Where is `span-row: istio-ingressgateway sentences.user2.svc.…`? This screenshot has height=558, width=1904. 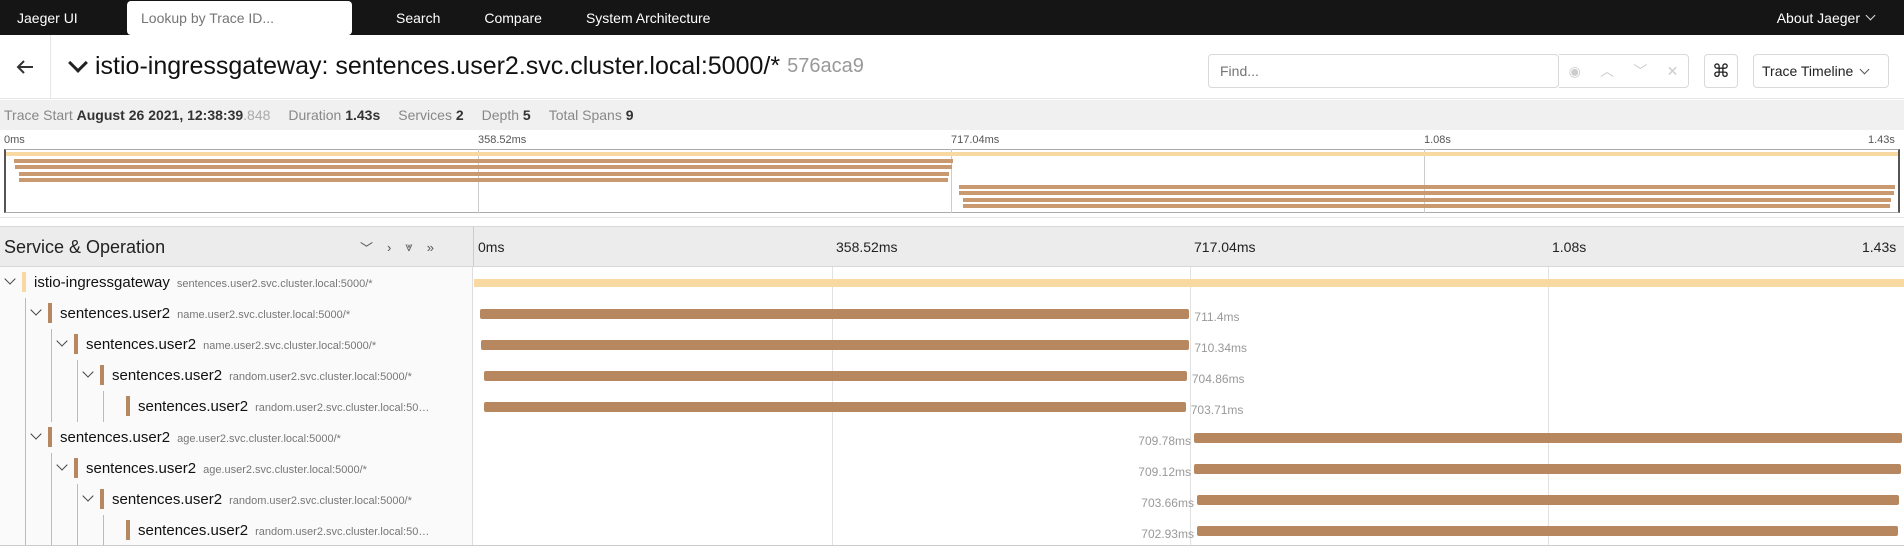 span-row: istio-ingressgateway sentences.user2.svc.… is located at coordinates (952, 282).